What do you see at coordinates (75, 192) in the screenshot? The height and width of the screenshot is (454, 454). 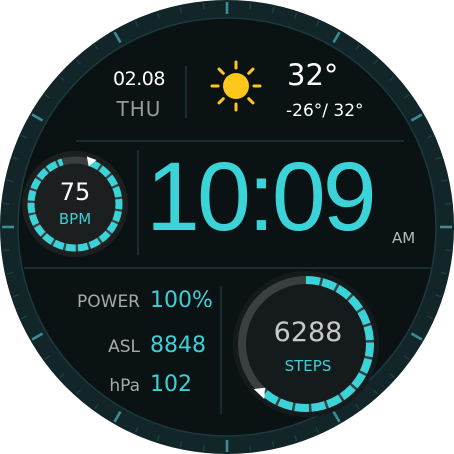 I see `heart-rate-value: 75` at bounding box center [75, 192].